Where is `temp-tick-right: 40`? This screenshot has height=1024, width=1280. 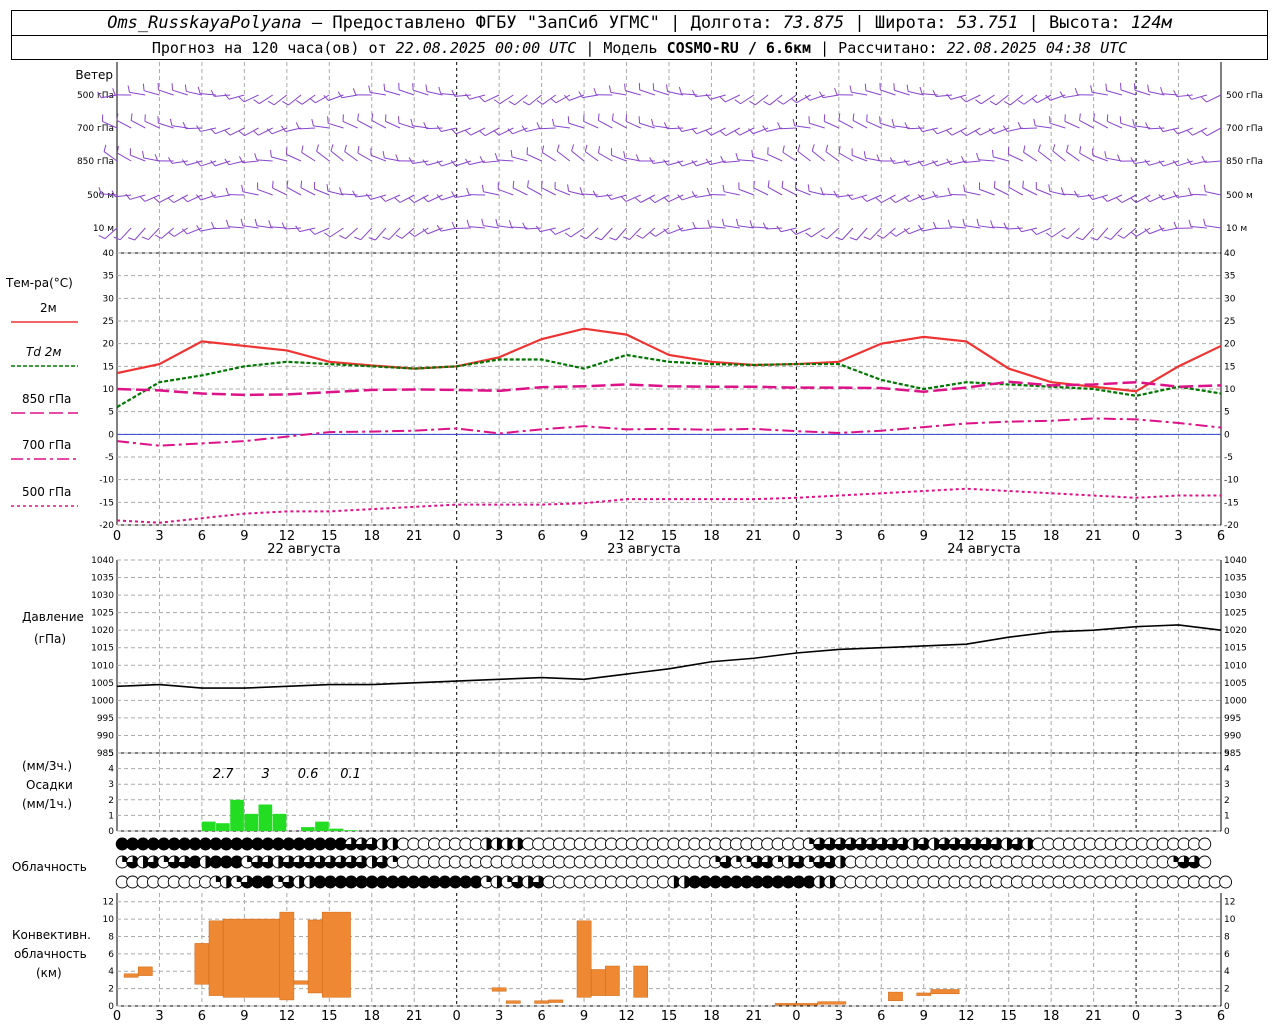
temp-tick-right: 40 is located at coordinates (1230, 254).